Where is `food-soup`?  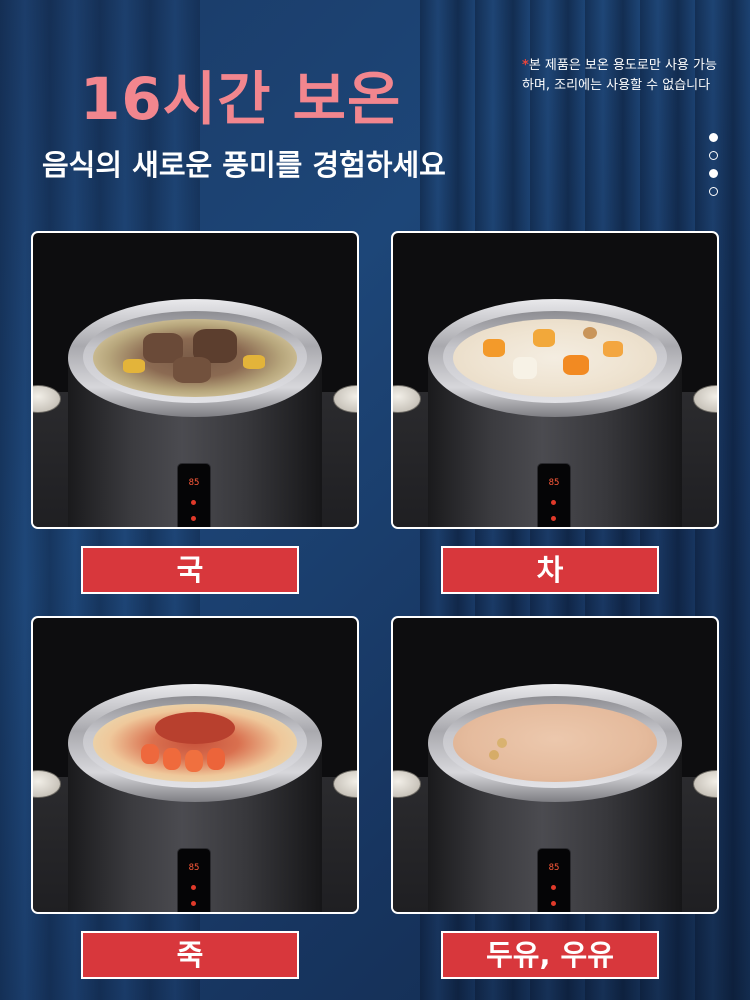
food-soup is located at coordinates (195, 358).